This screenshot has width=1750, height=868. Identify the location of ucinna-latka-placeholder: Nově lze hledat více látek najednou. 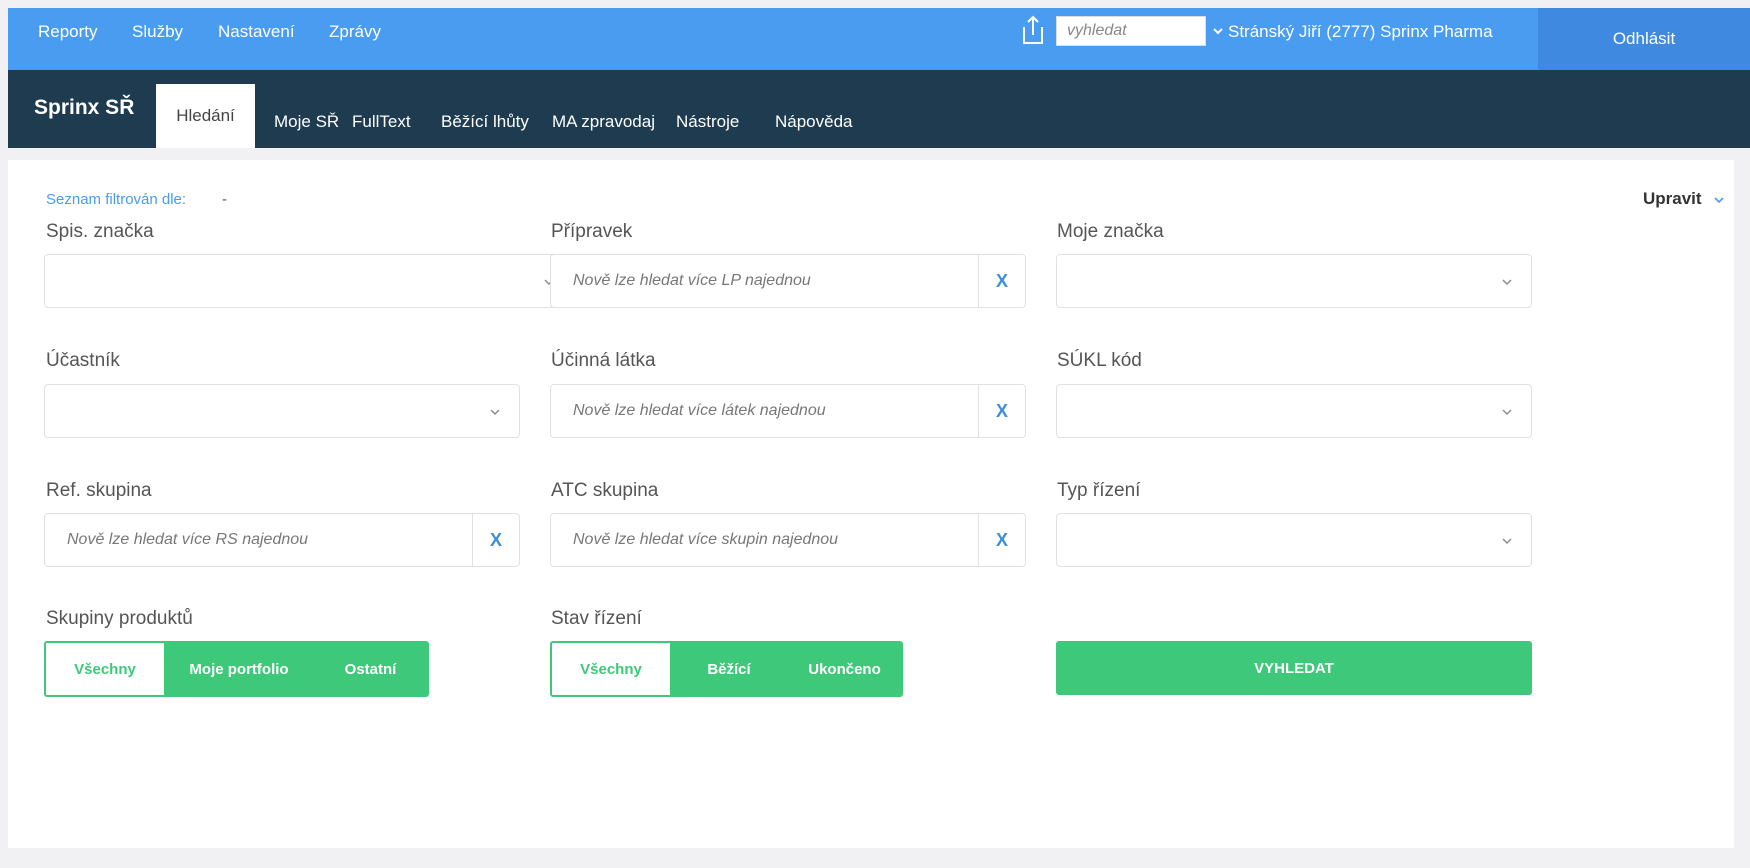
(699, 410).